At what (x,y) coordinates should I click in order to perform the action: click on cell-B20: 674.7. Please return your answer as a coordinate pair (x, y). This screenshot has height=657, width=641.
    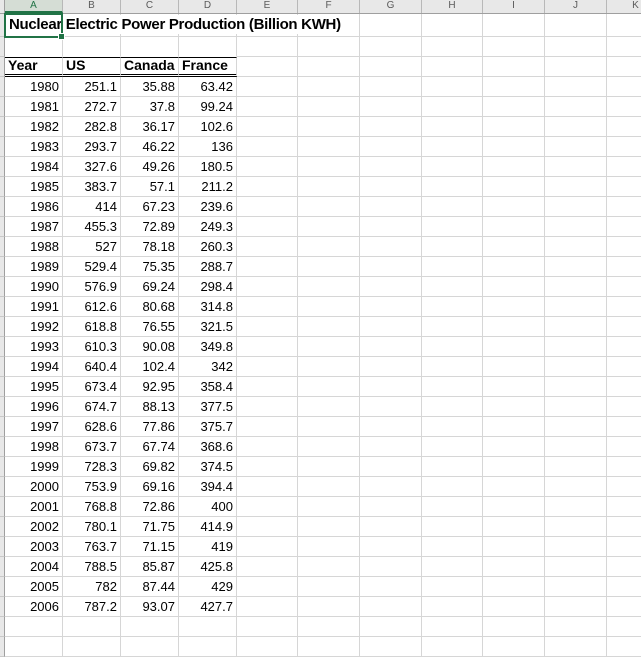
    Looking at the image, I should click on (92, 407).